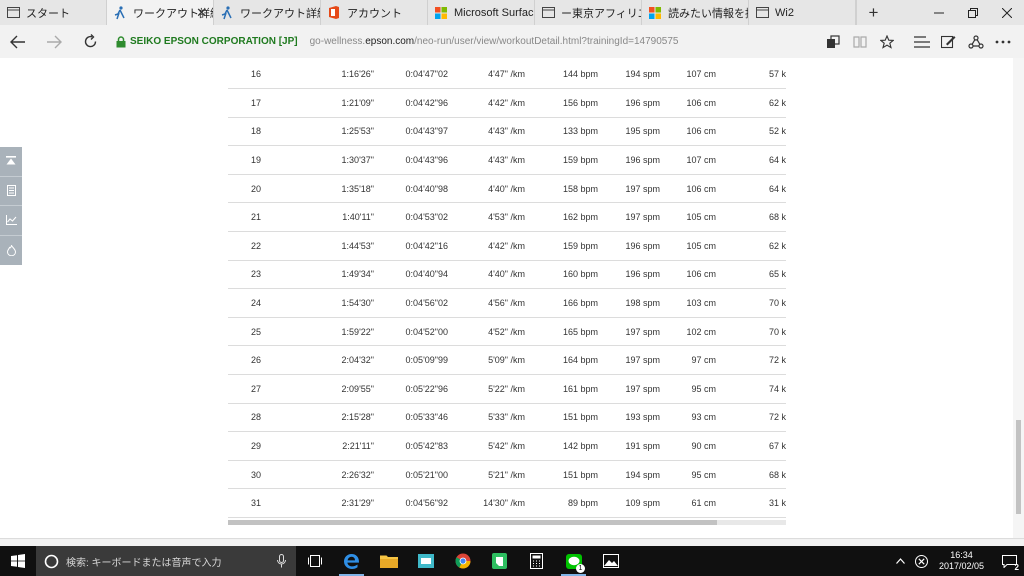  I want to click on reading-view-icon, so click(859, 41).